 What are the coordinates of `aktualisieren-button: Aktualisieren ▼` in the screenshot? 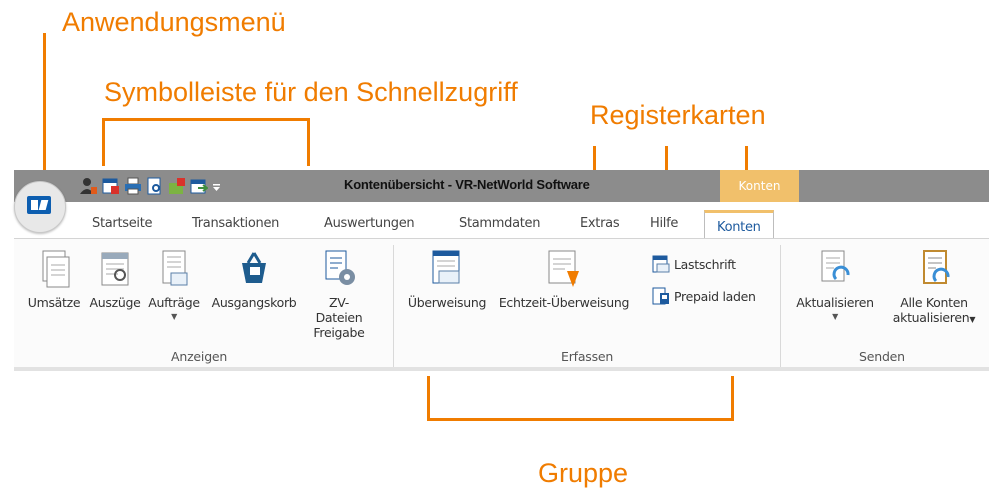 It's located at (835, 285).